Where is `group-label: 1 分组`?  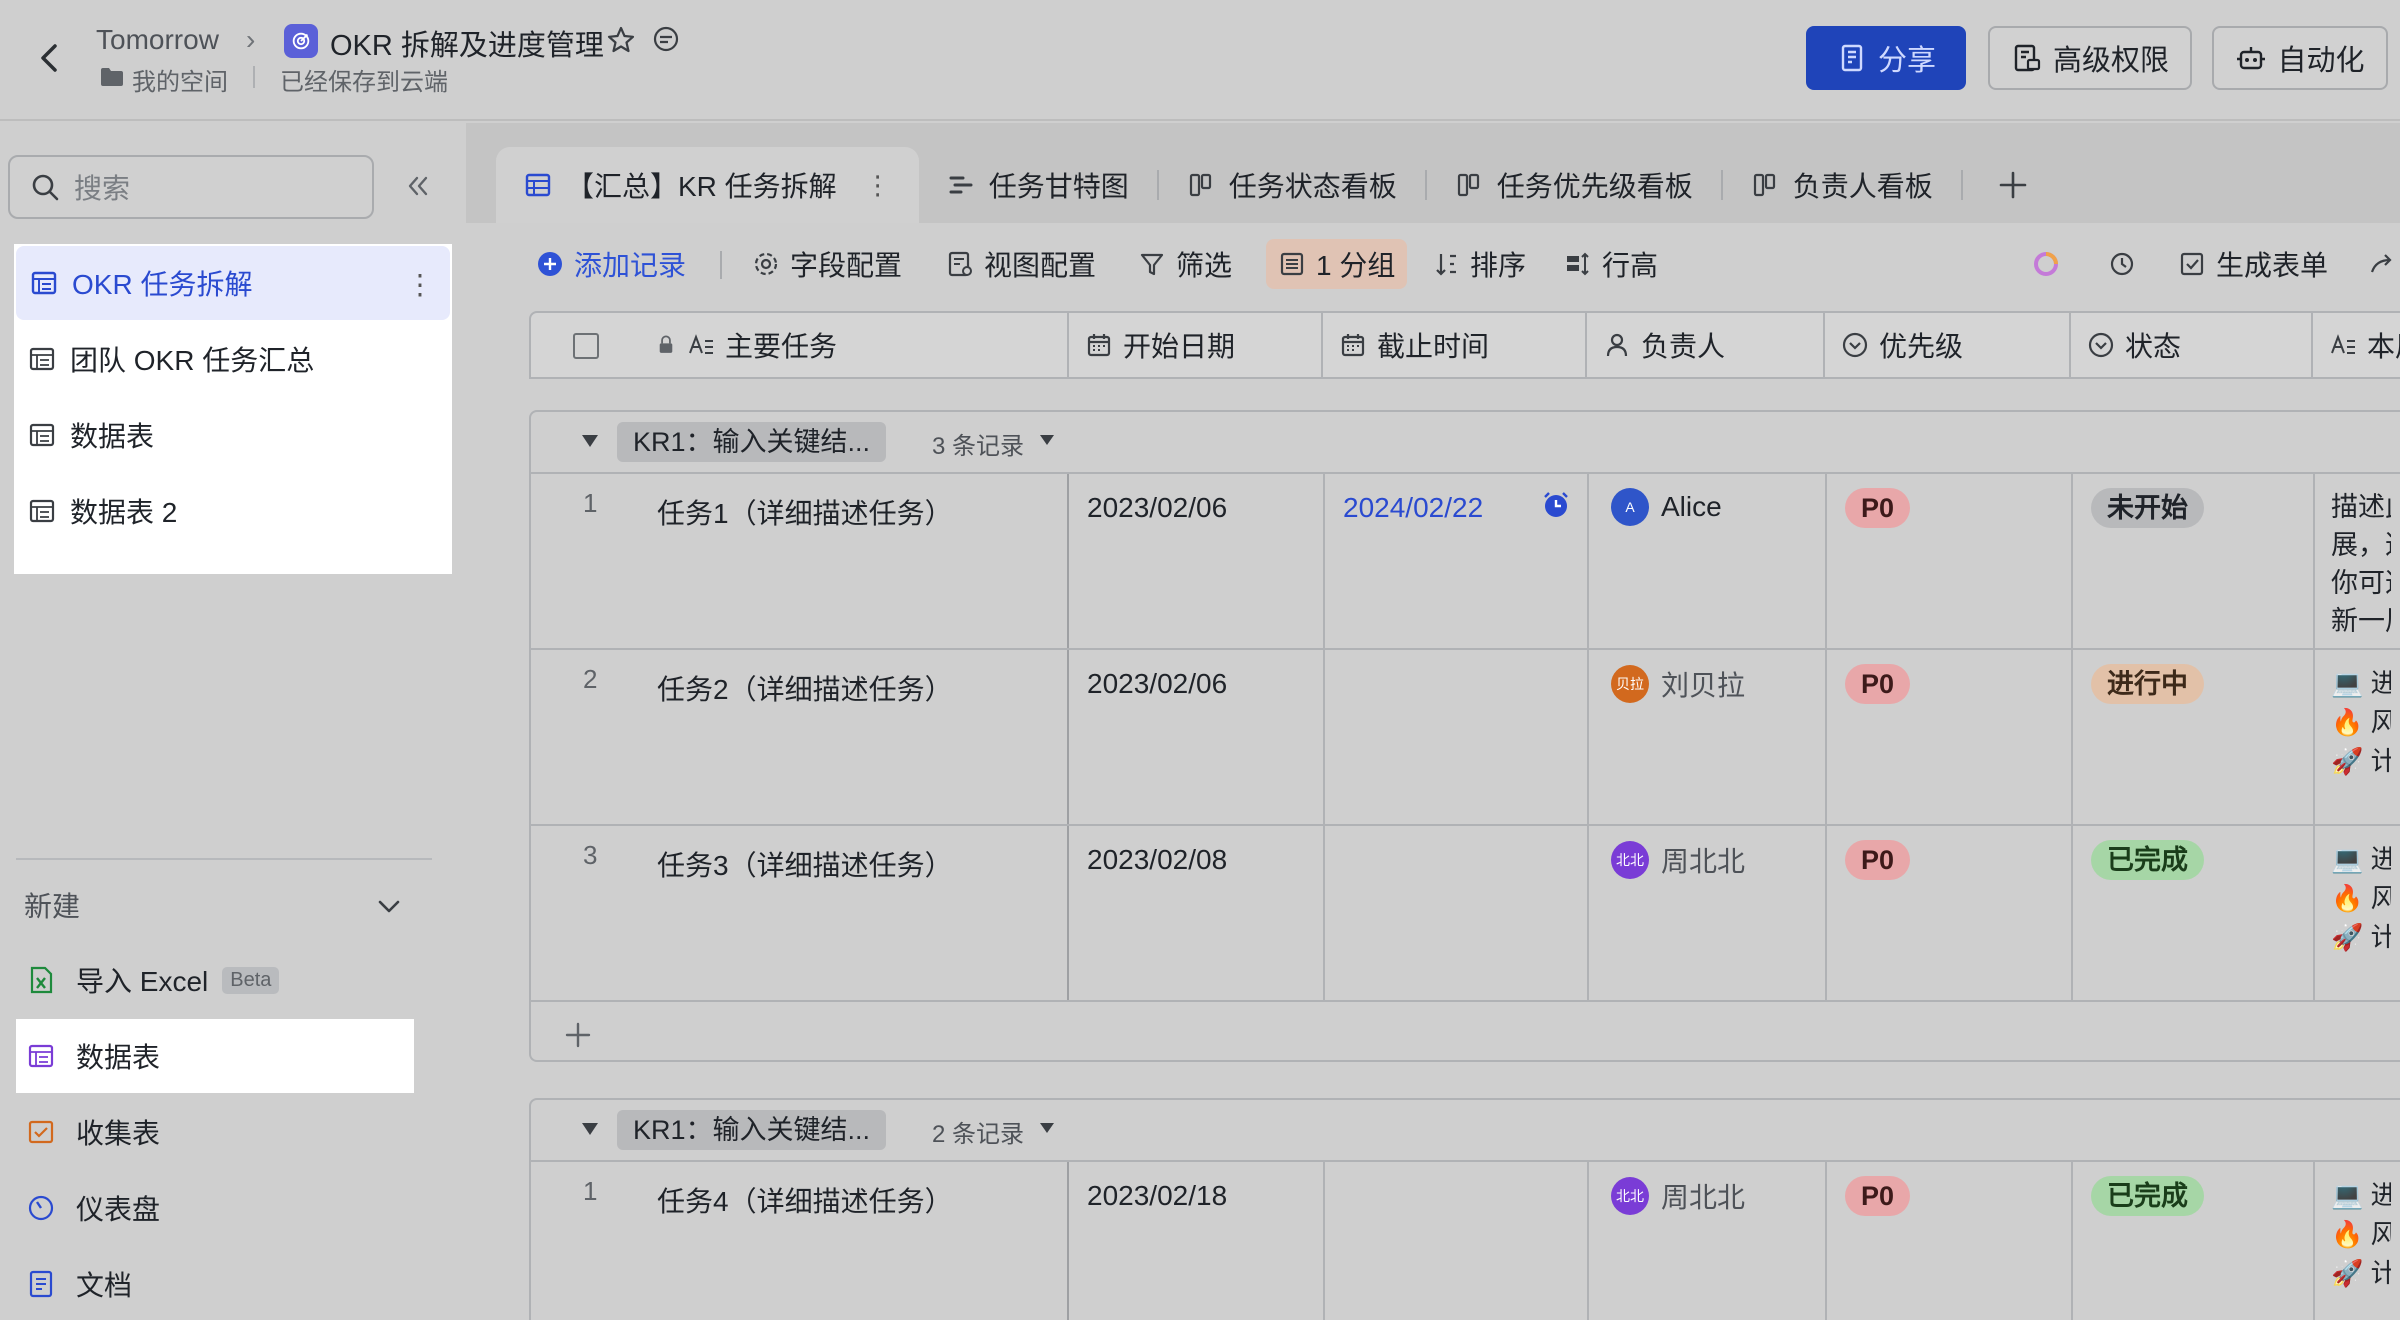
group-label: 1 分组 is located at coordinates (1356, 265).